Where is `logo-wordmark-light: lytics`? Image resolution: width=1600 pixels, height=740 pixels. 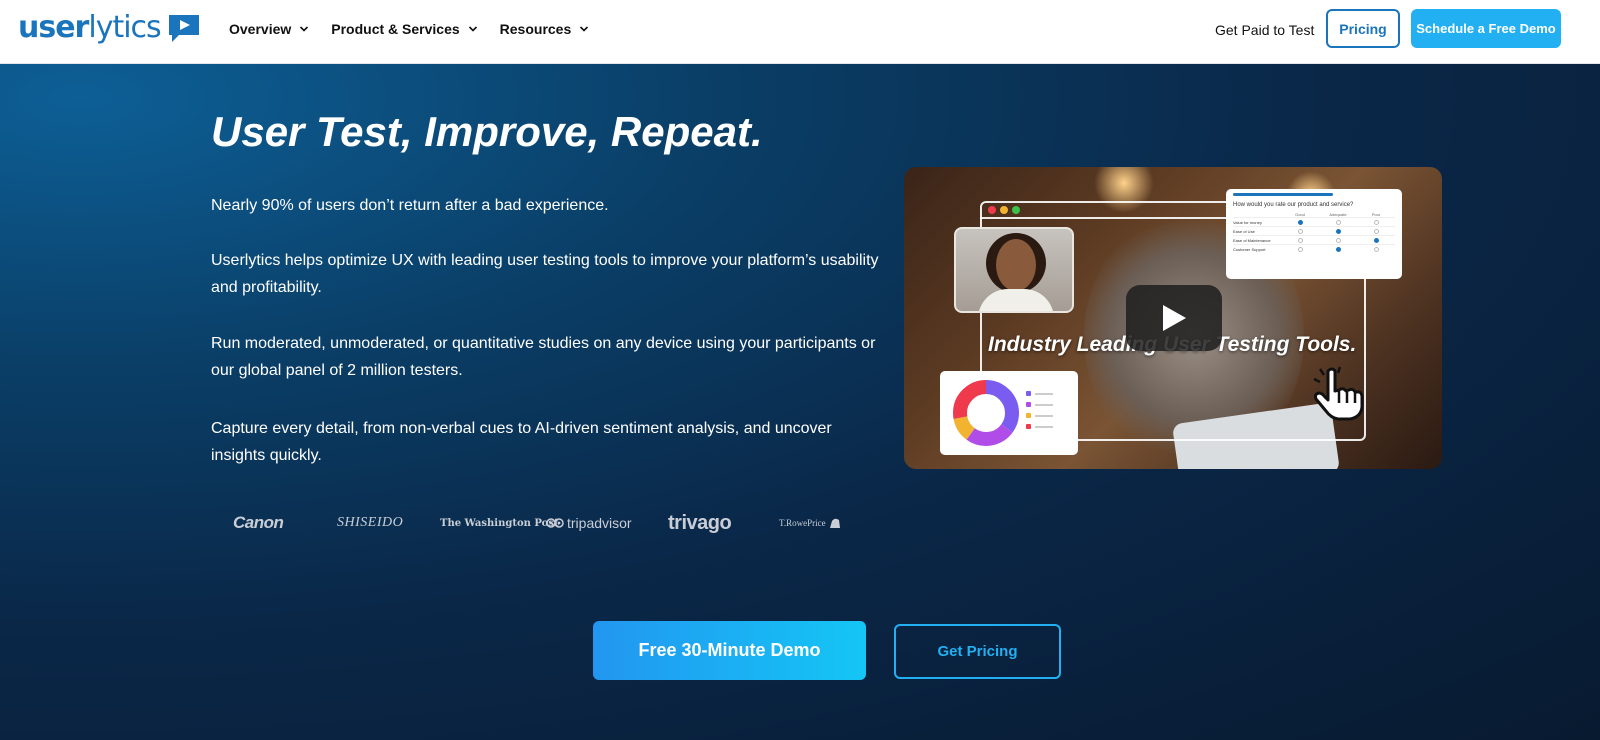 logo-wordmark-light: lytics is located at coordinates (124, 27).